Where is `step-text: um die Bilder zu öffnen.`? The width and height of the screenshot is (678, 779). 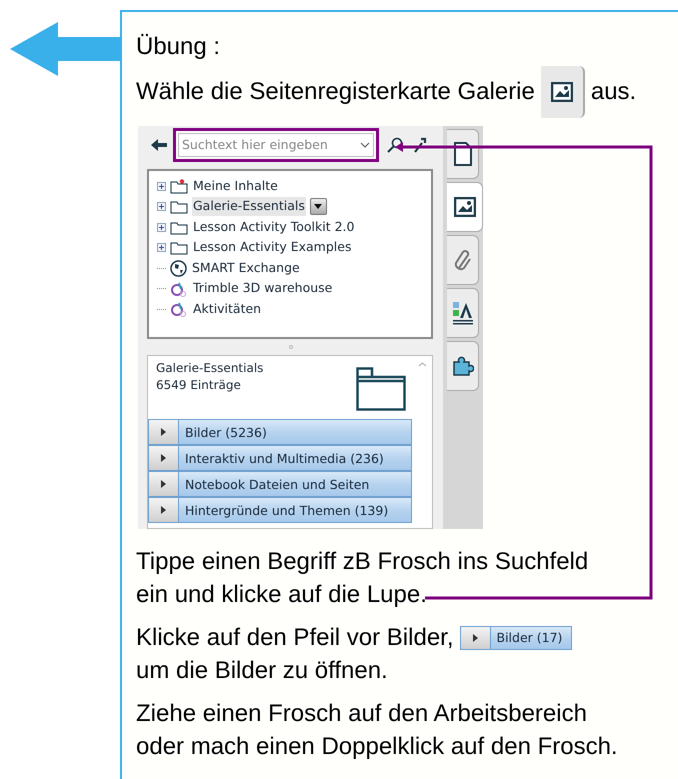 step-text: um die Bilder zu öffnen. is located at coordinates (262, 671).